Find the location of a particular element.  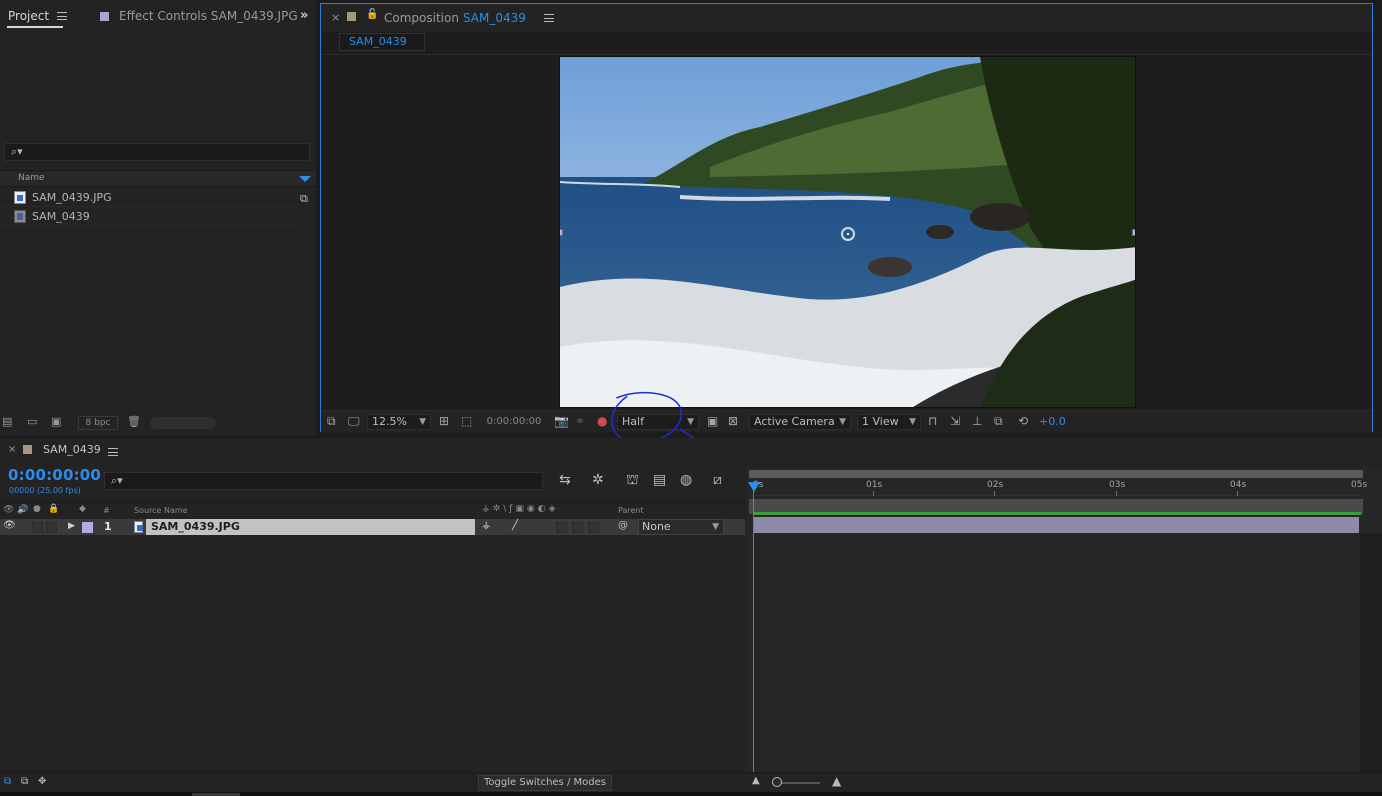

solo-switch-icon: ● is located at coordinates (37, 509).